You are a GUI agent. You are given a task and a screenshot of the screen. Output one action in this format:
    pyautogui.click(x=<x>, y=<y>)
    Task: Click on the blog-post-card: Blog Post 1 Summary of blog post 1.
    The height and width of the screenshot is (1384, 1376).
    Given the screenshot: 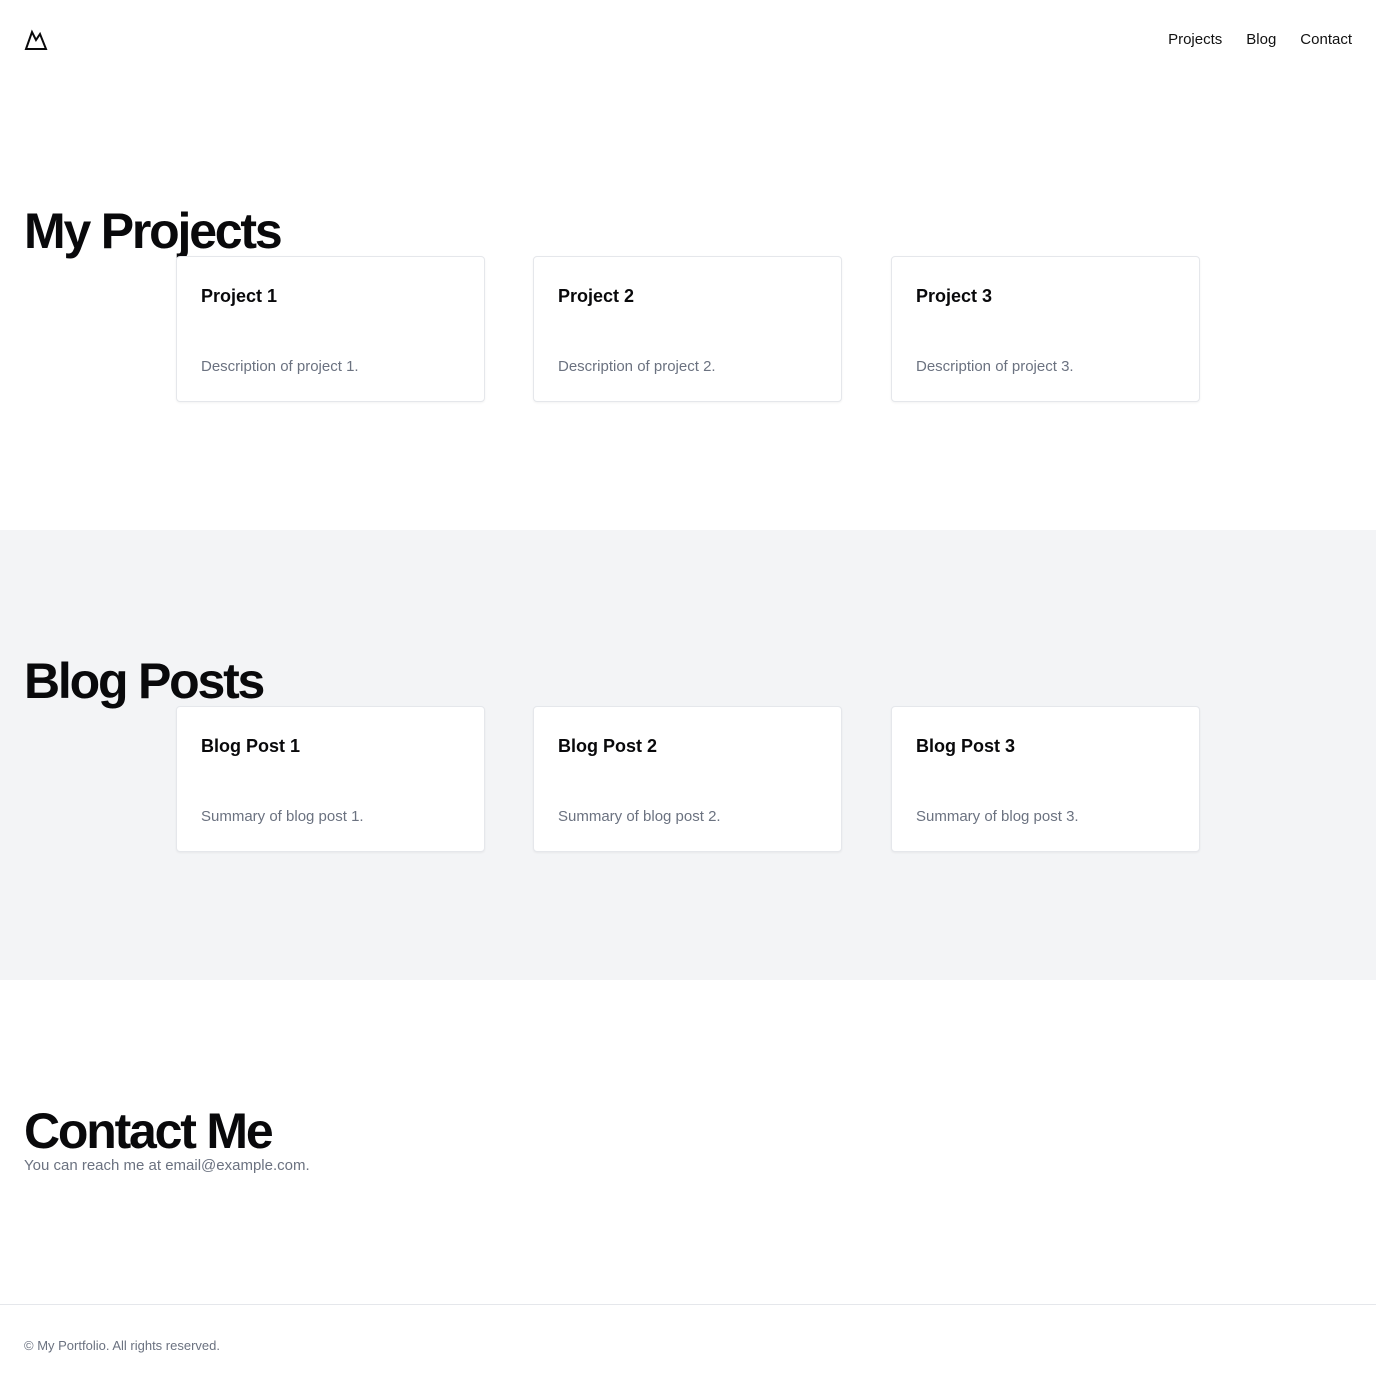 What is the action you would take?
    pyautogui.click(x=330, y=779)
    